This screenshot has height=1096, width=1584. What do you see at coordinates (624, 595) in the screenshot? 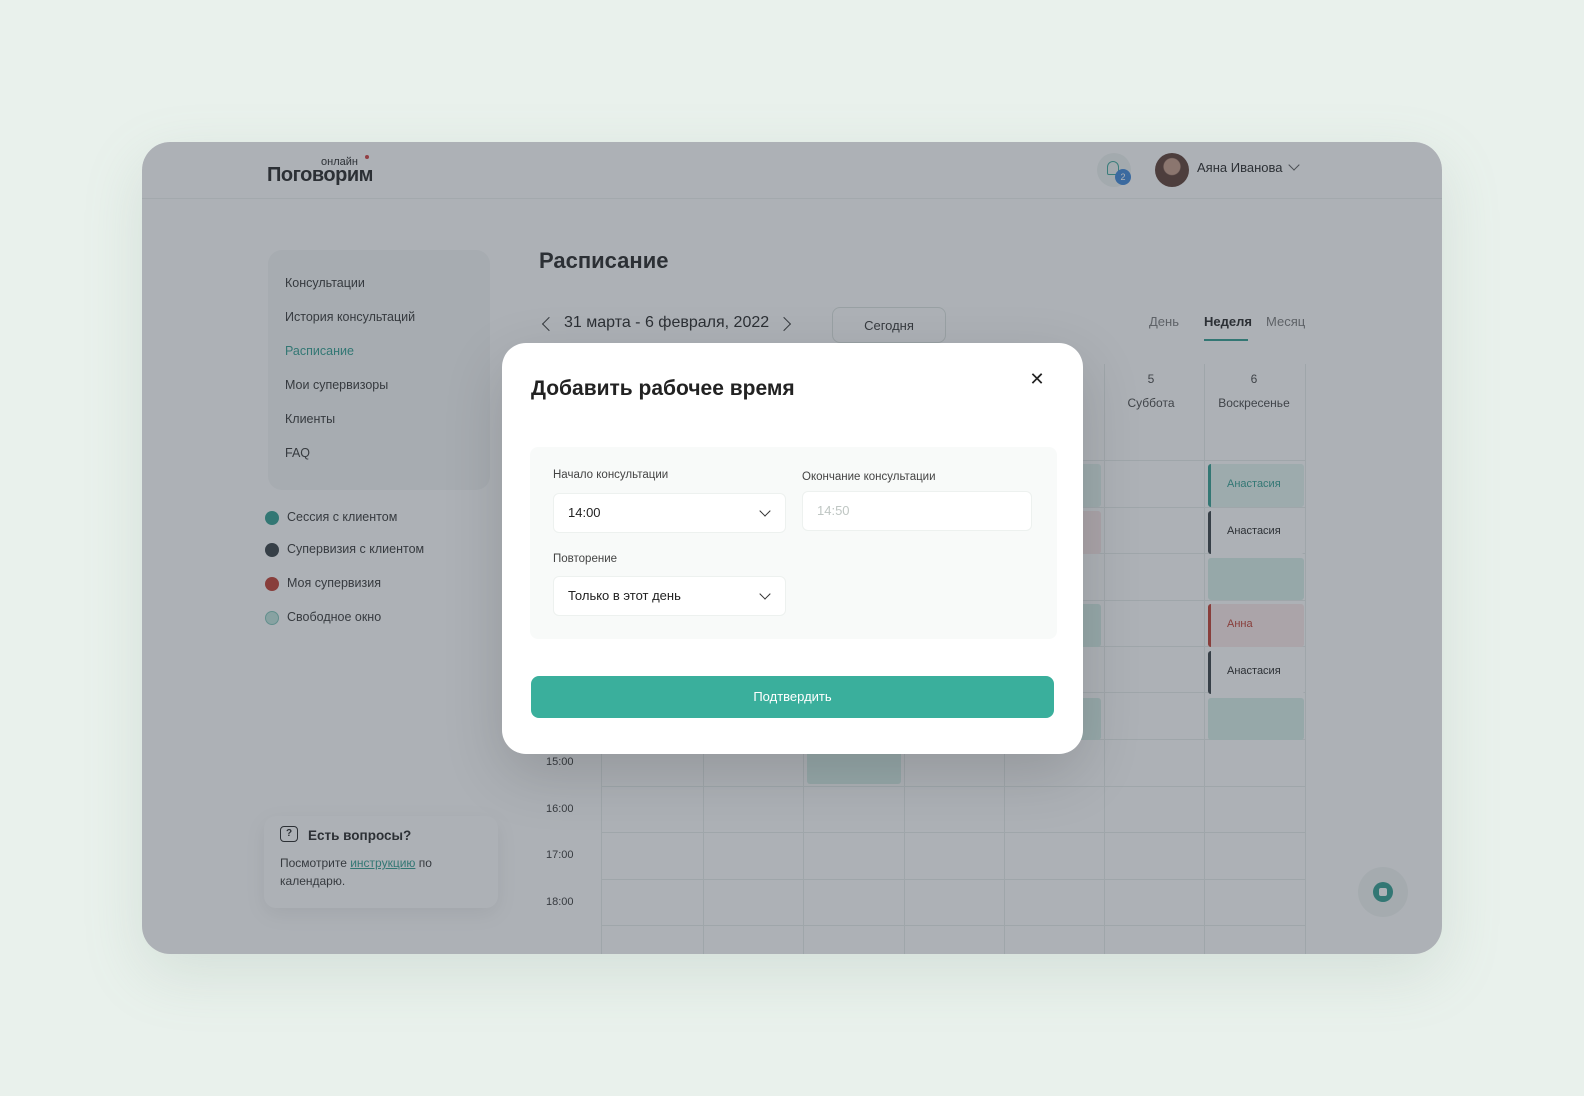
I see `repeat-value: Только в этот день` at bounding box center [624, 595].